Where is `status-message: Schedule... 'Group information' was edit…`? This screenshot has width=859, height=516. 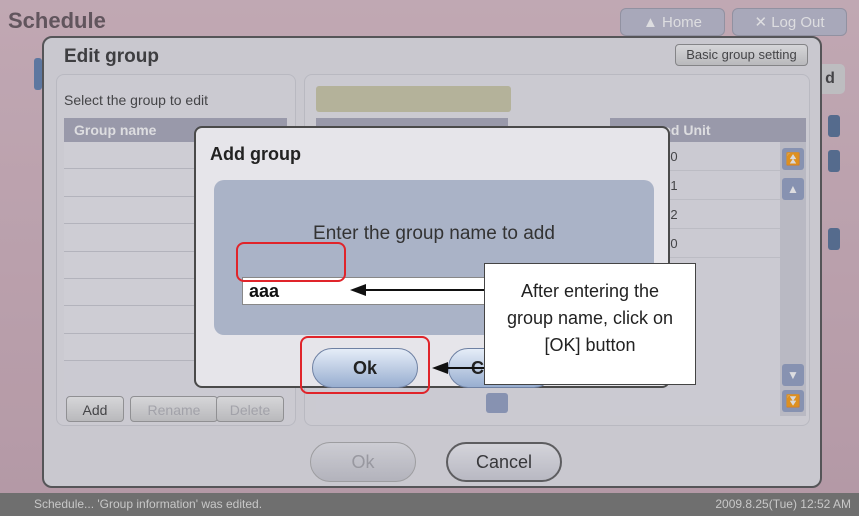 status-message: Schedule... 'Group information' was edit… is located at coordinates (148, 504).